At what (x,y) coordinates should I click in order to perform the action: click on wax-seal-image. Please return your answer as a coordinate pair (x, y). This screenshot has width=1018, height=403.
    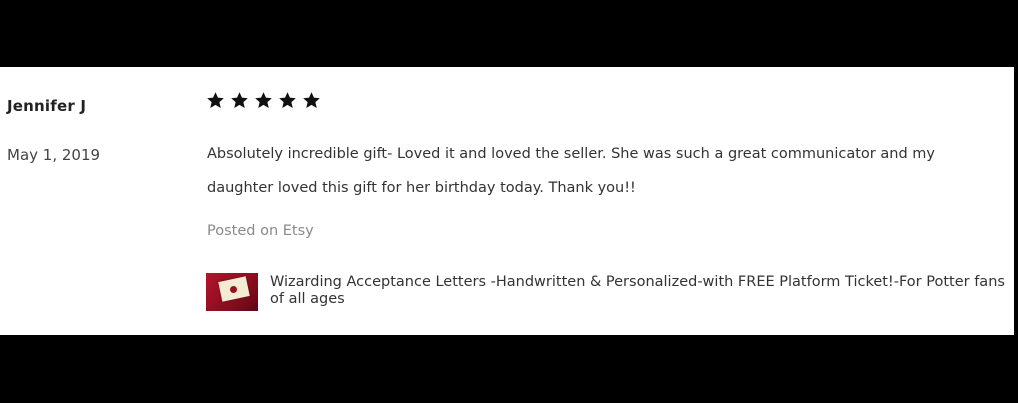
    Looking at the image, I should click on (233, 289).